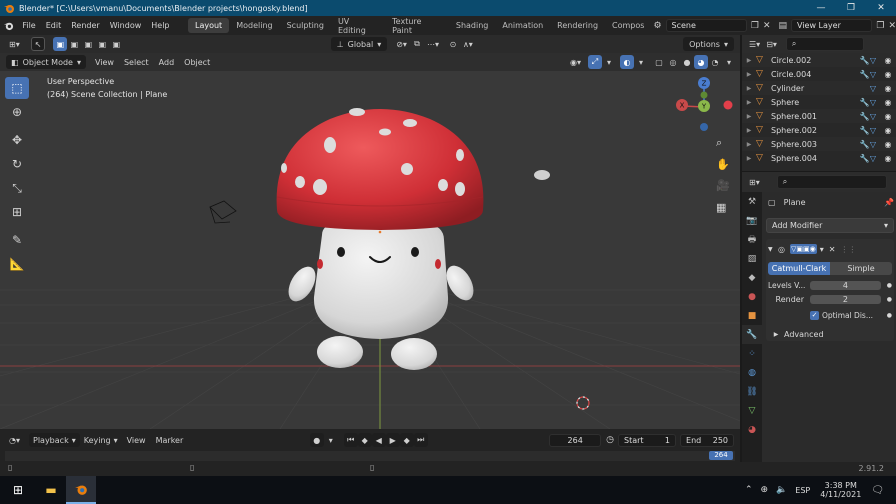 The height and width of the screenshot is (504, 896). What do you see at coordinates (861, 268) in the screenshot?
I see `simple-tab: Simple` at bounding box center [861, 268].